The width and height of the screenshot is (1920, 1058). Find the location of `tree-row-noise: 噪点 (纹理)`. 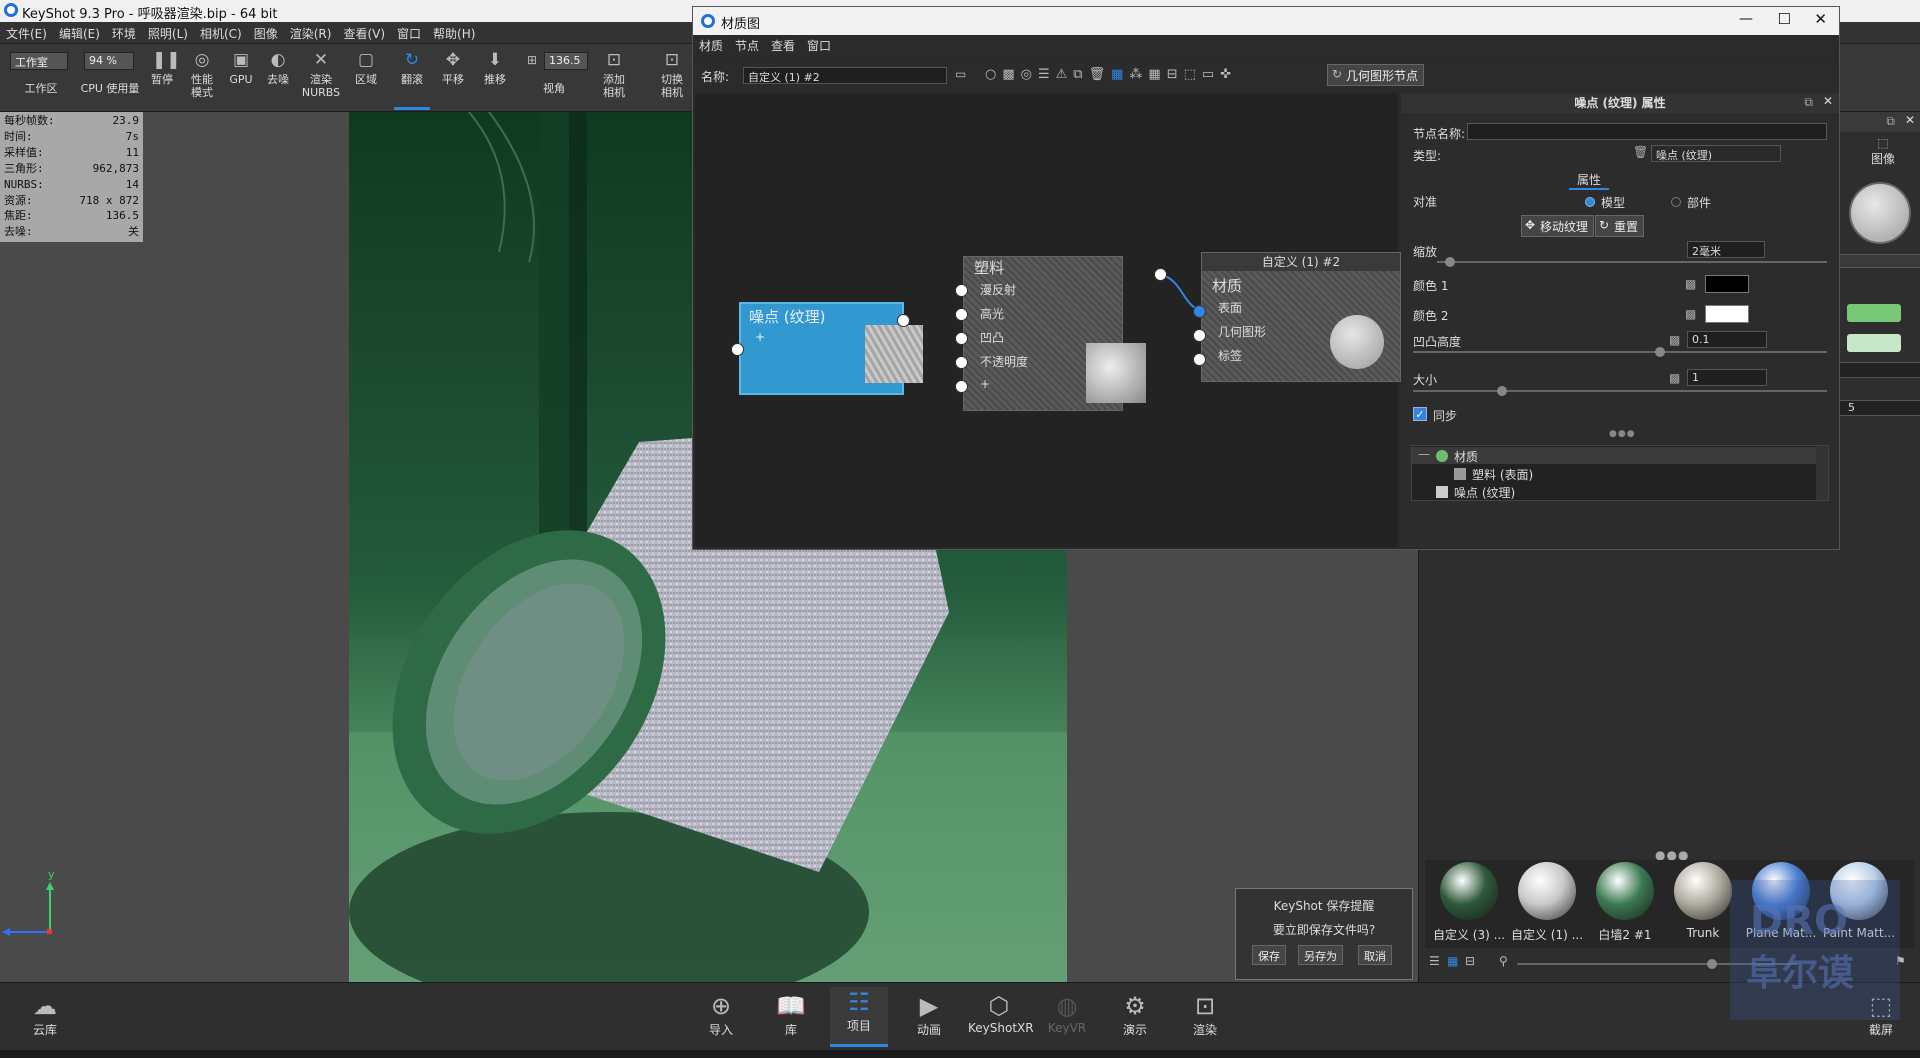

tree-row-noise: 噪点 (纹理) is located at coordinates (1614, 491).